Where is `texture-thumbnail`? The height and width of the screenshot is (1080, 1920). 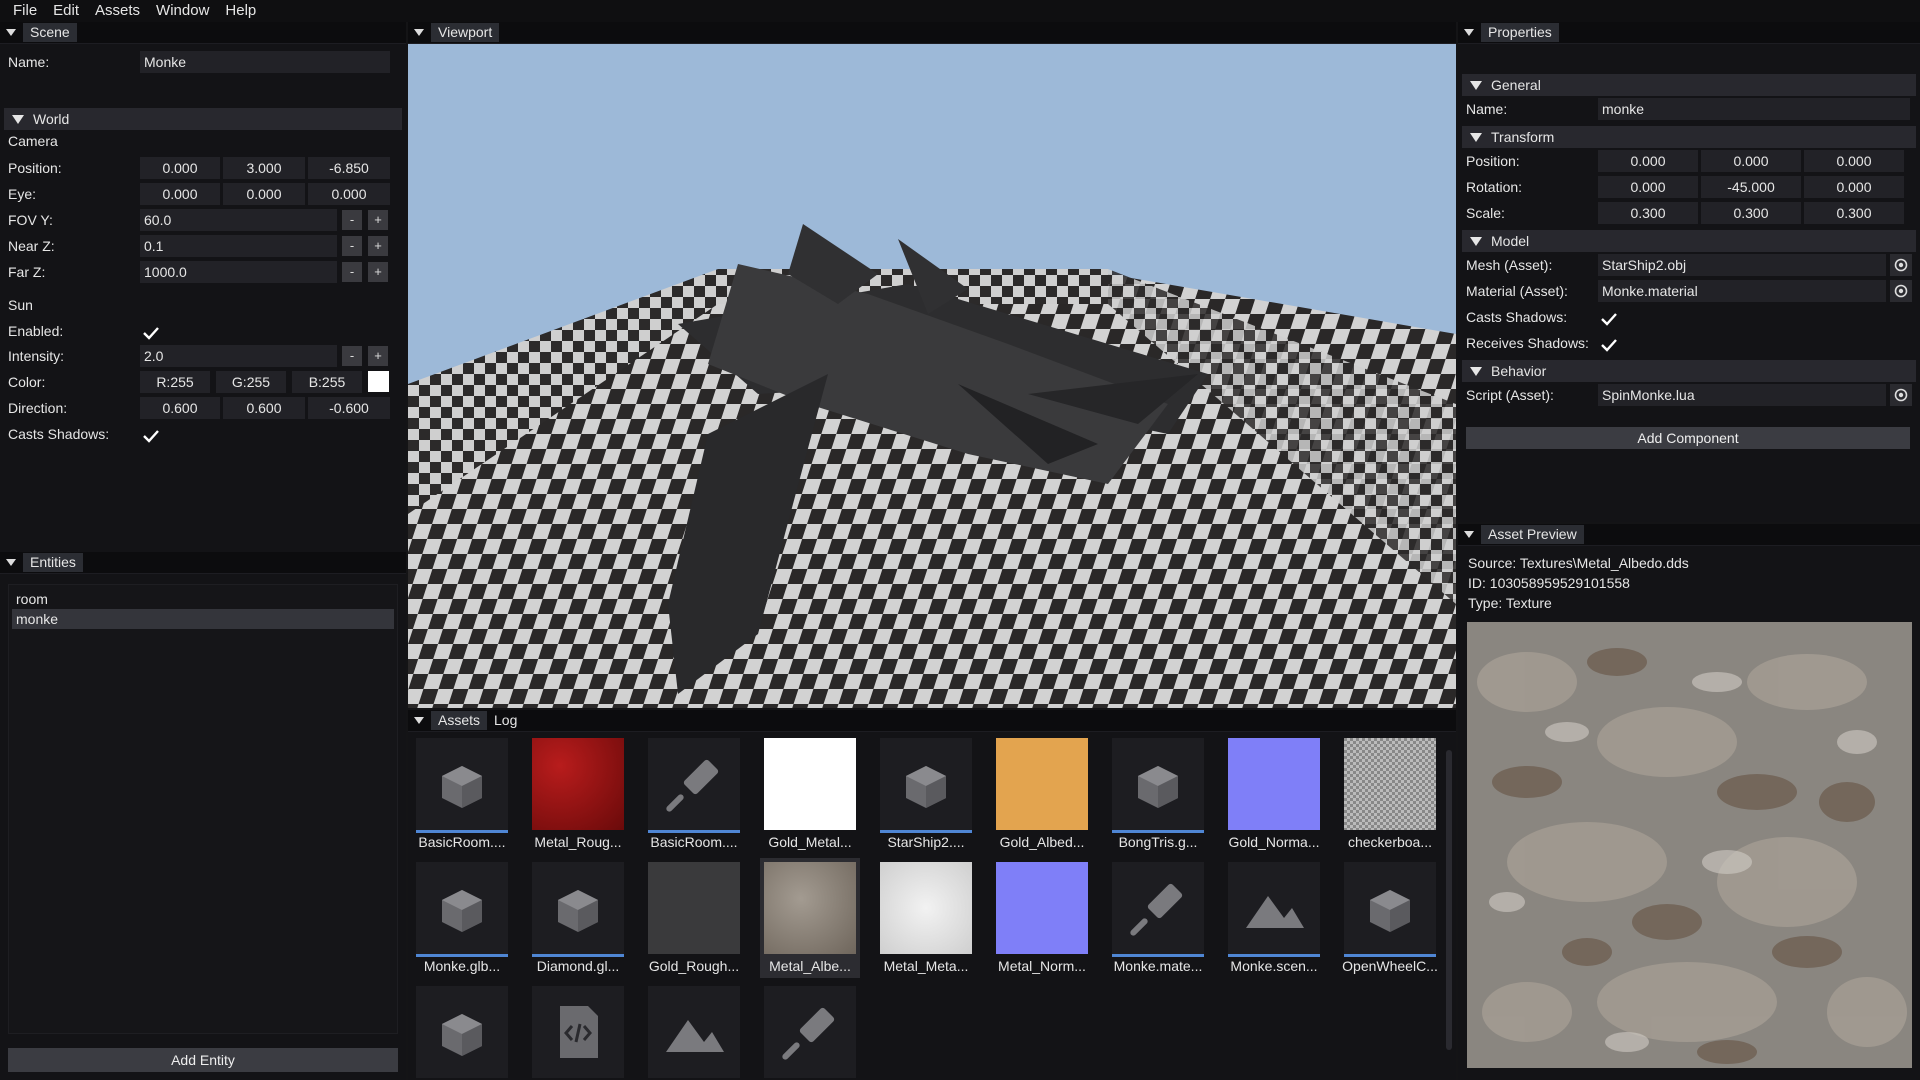 texture-thumbnail is located at coordinates (810, 784).